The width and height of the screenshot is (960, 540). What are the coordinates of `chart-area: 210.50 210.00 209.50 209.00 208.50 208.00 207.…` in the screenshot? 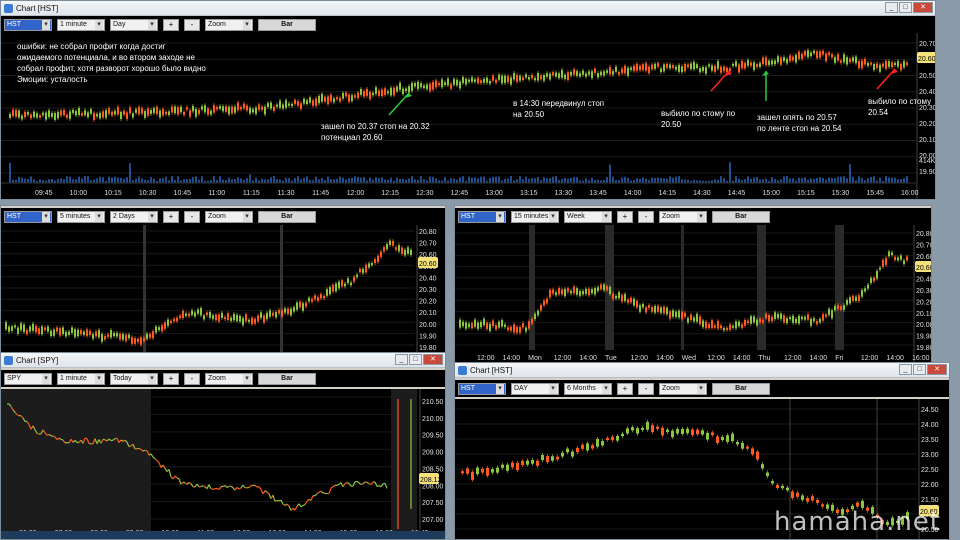 It's located at (223, 464).